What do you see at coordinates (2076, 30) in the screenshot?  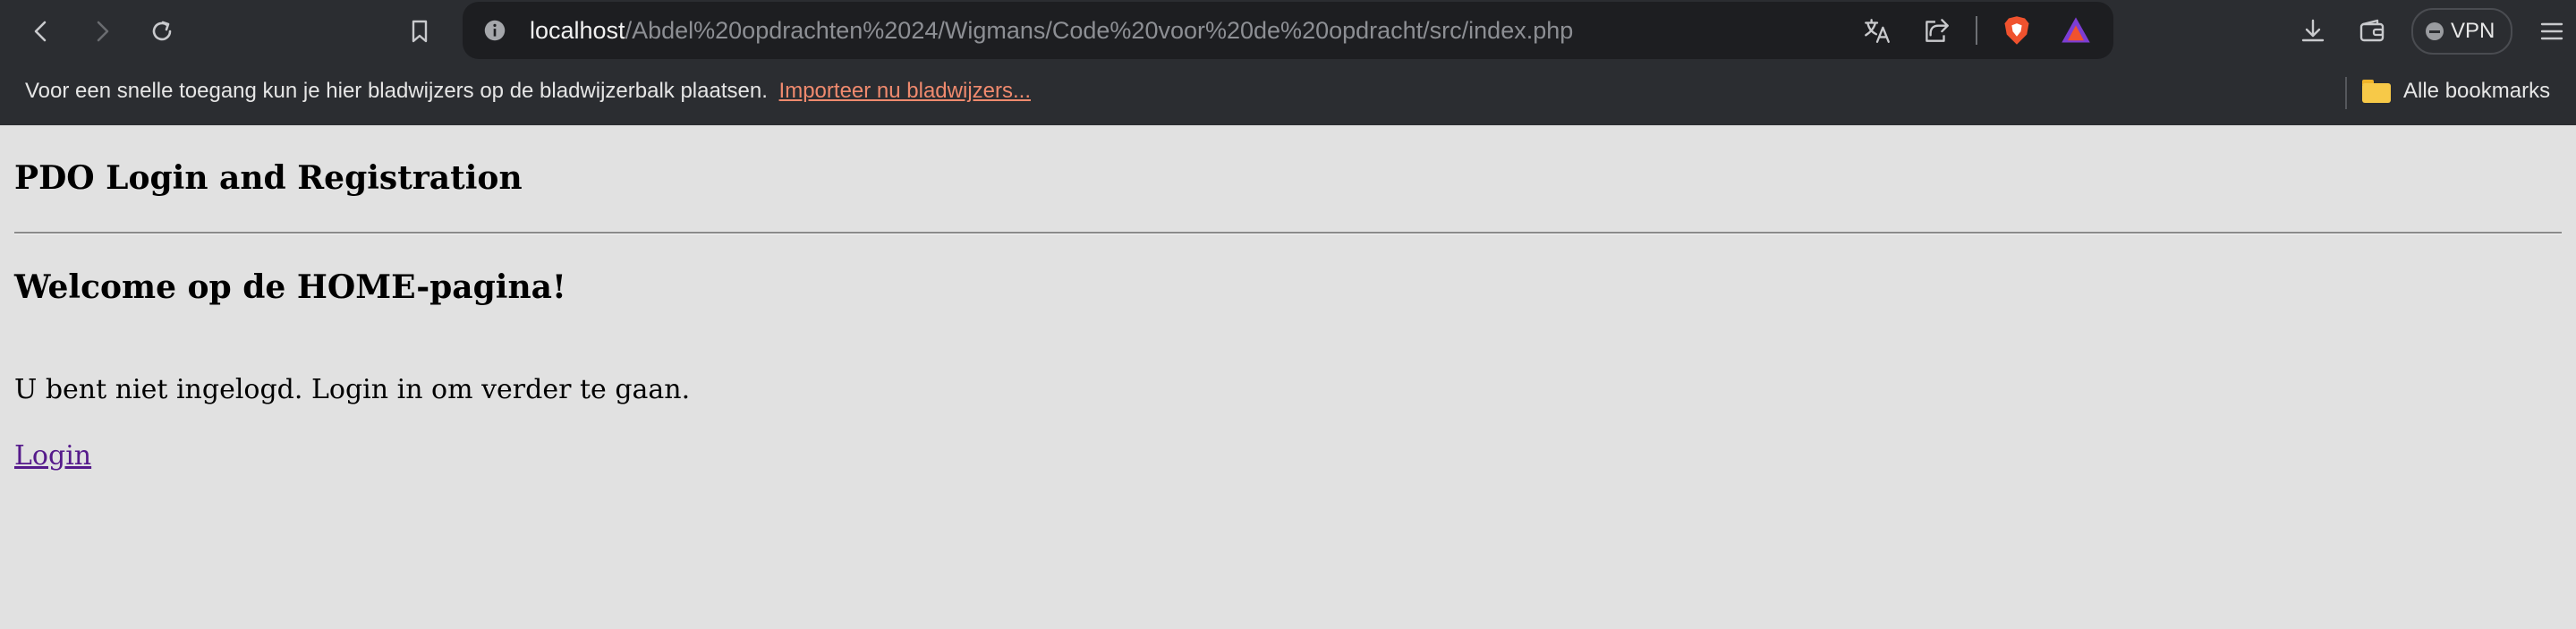 I see `brave-rewards-icon` at bounding box center [2076, 30].